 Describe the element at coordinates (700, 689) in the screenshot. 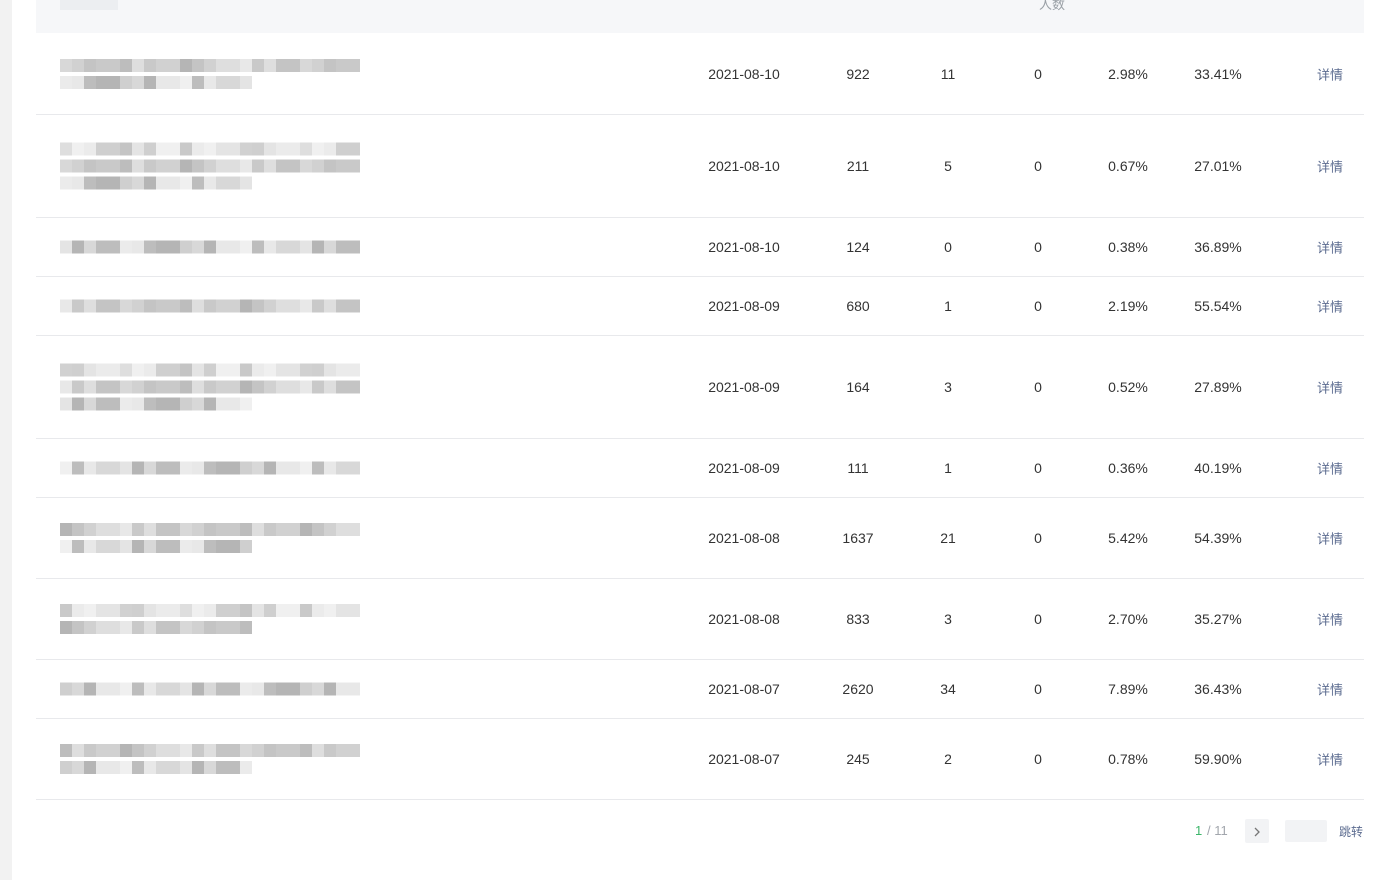

I see `table-row: 2021-08-07 2620 34 0 7.89% 36.43% 详情` at that location.